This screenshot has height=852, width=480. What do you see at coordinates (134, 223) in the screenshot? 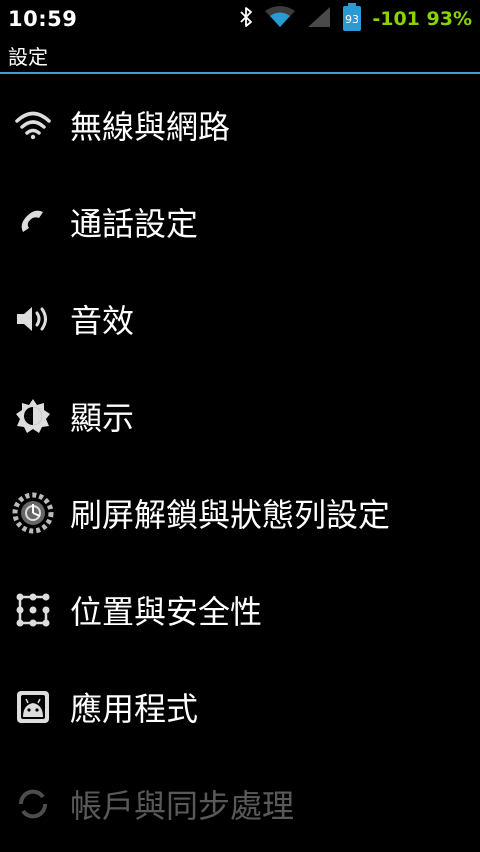
I see `settings-item-label: 通話設定` at bounding box center [134, 223].